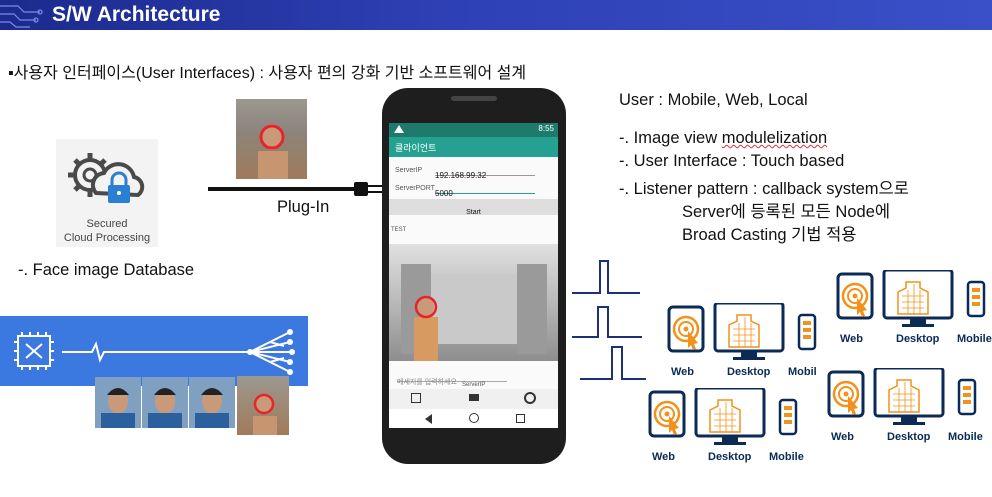 Image resolution: width=992 pixels, height=497 pixels. What do you see at coordinates (485, 189) in the screenshot?
I see `server-port-input: 5000` at bounding box center [485, 189].